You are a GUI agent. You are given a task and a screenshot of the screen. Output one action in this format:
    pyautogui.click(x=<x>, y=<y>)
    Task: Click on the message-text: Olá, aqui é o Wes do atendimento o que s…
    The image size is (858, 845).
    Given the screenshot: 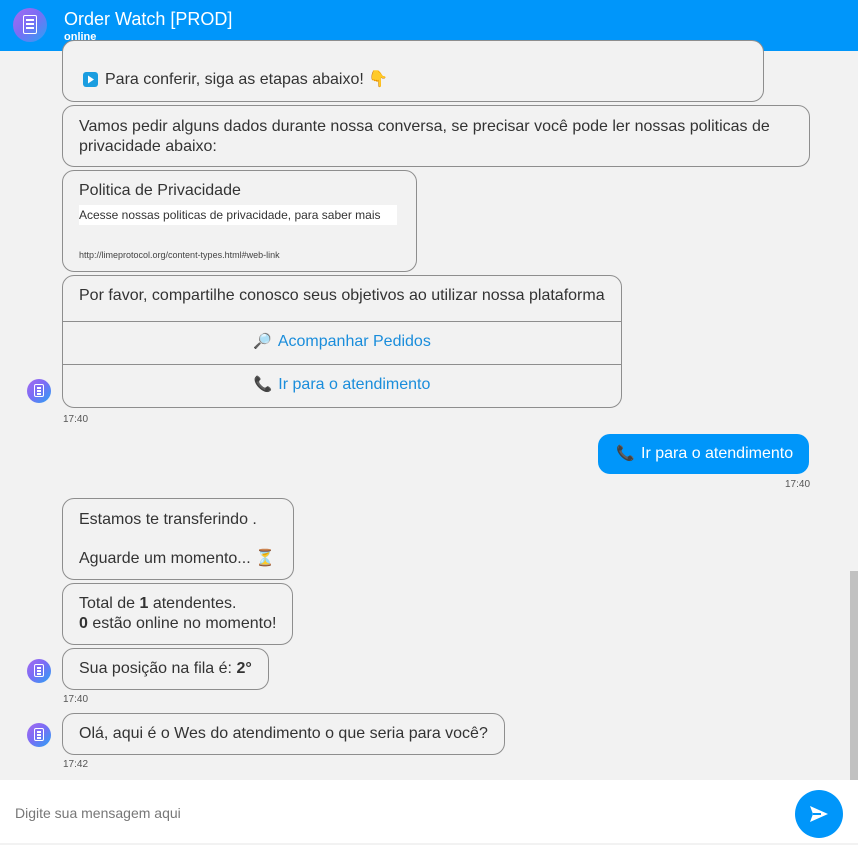 What is the action you would take?
    pyautogui.click(x=283, y=733)
    